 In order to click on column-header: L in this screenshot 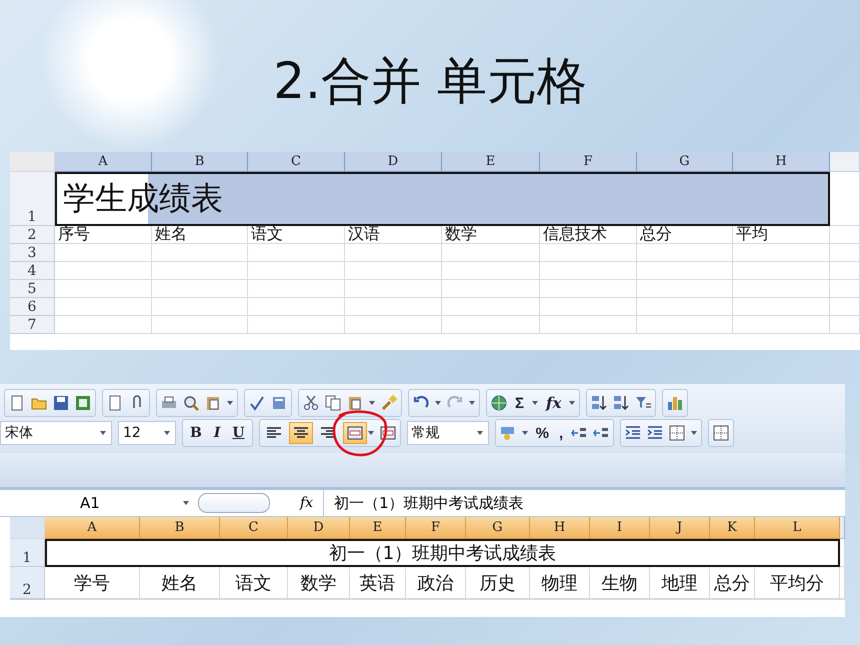, I will do `click(797, 528)`.